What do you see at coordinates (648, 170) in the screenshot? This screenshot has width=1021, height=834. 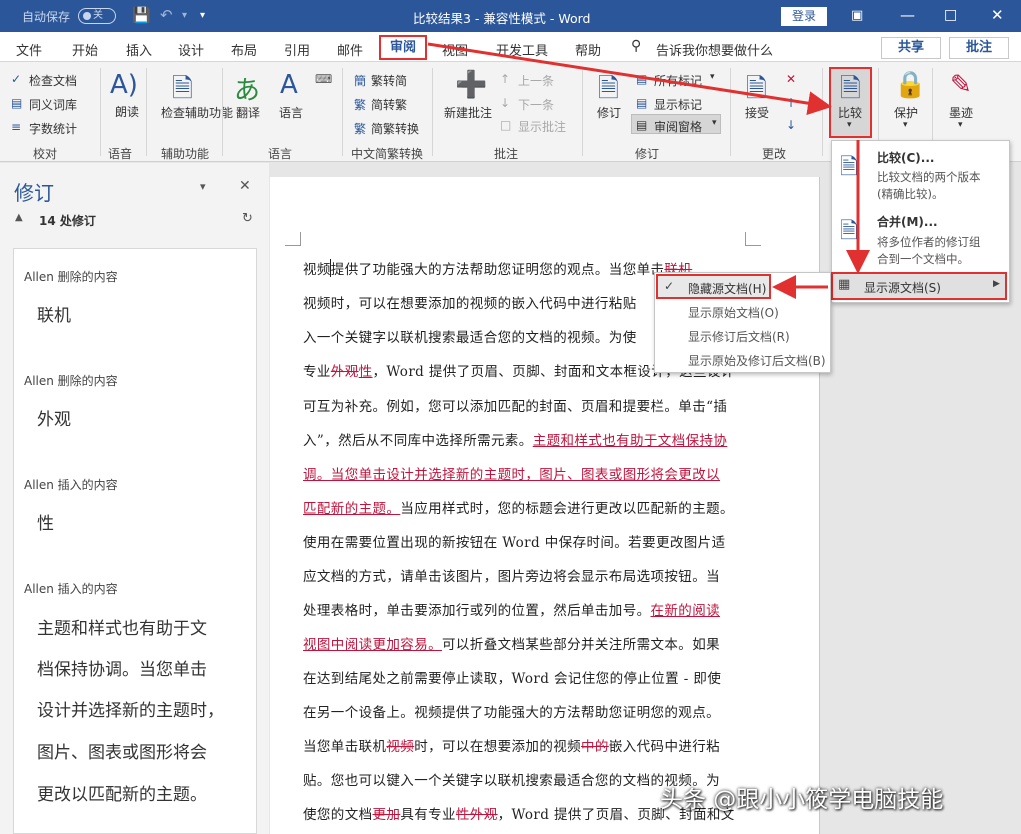 I see `annotation-arrows` at bounding box center [648, 170].